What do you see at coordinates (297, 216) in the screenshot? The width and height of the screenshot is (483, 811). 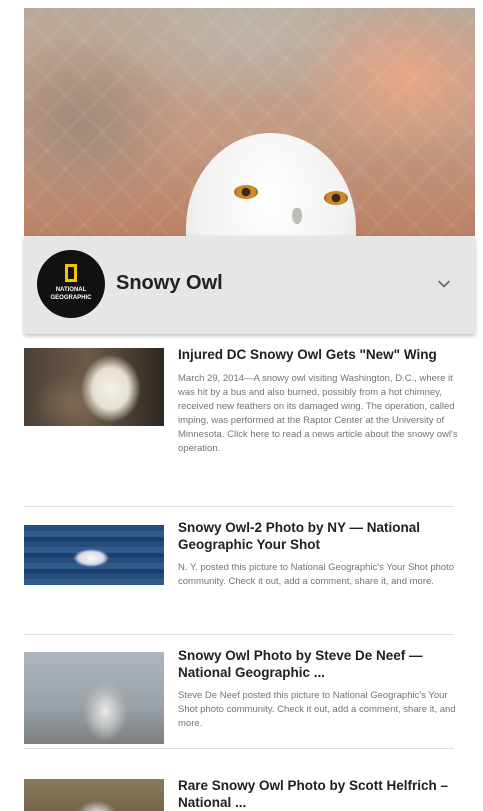 I see `owl-beak` at bounding box center [297, 216].